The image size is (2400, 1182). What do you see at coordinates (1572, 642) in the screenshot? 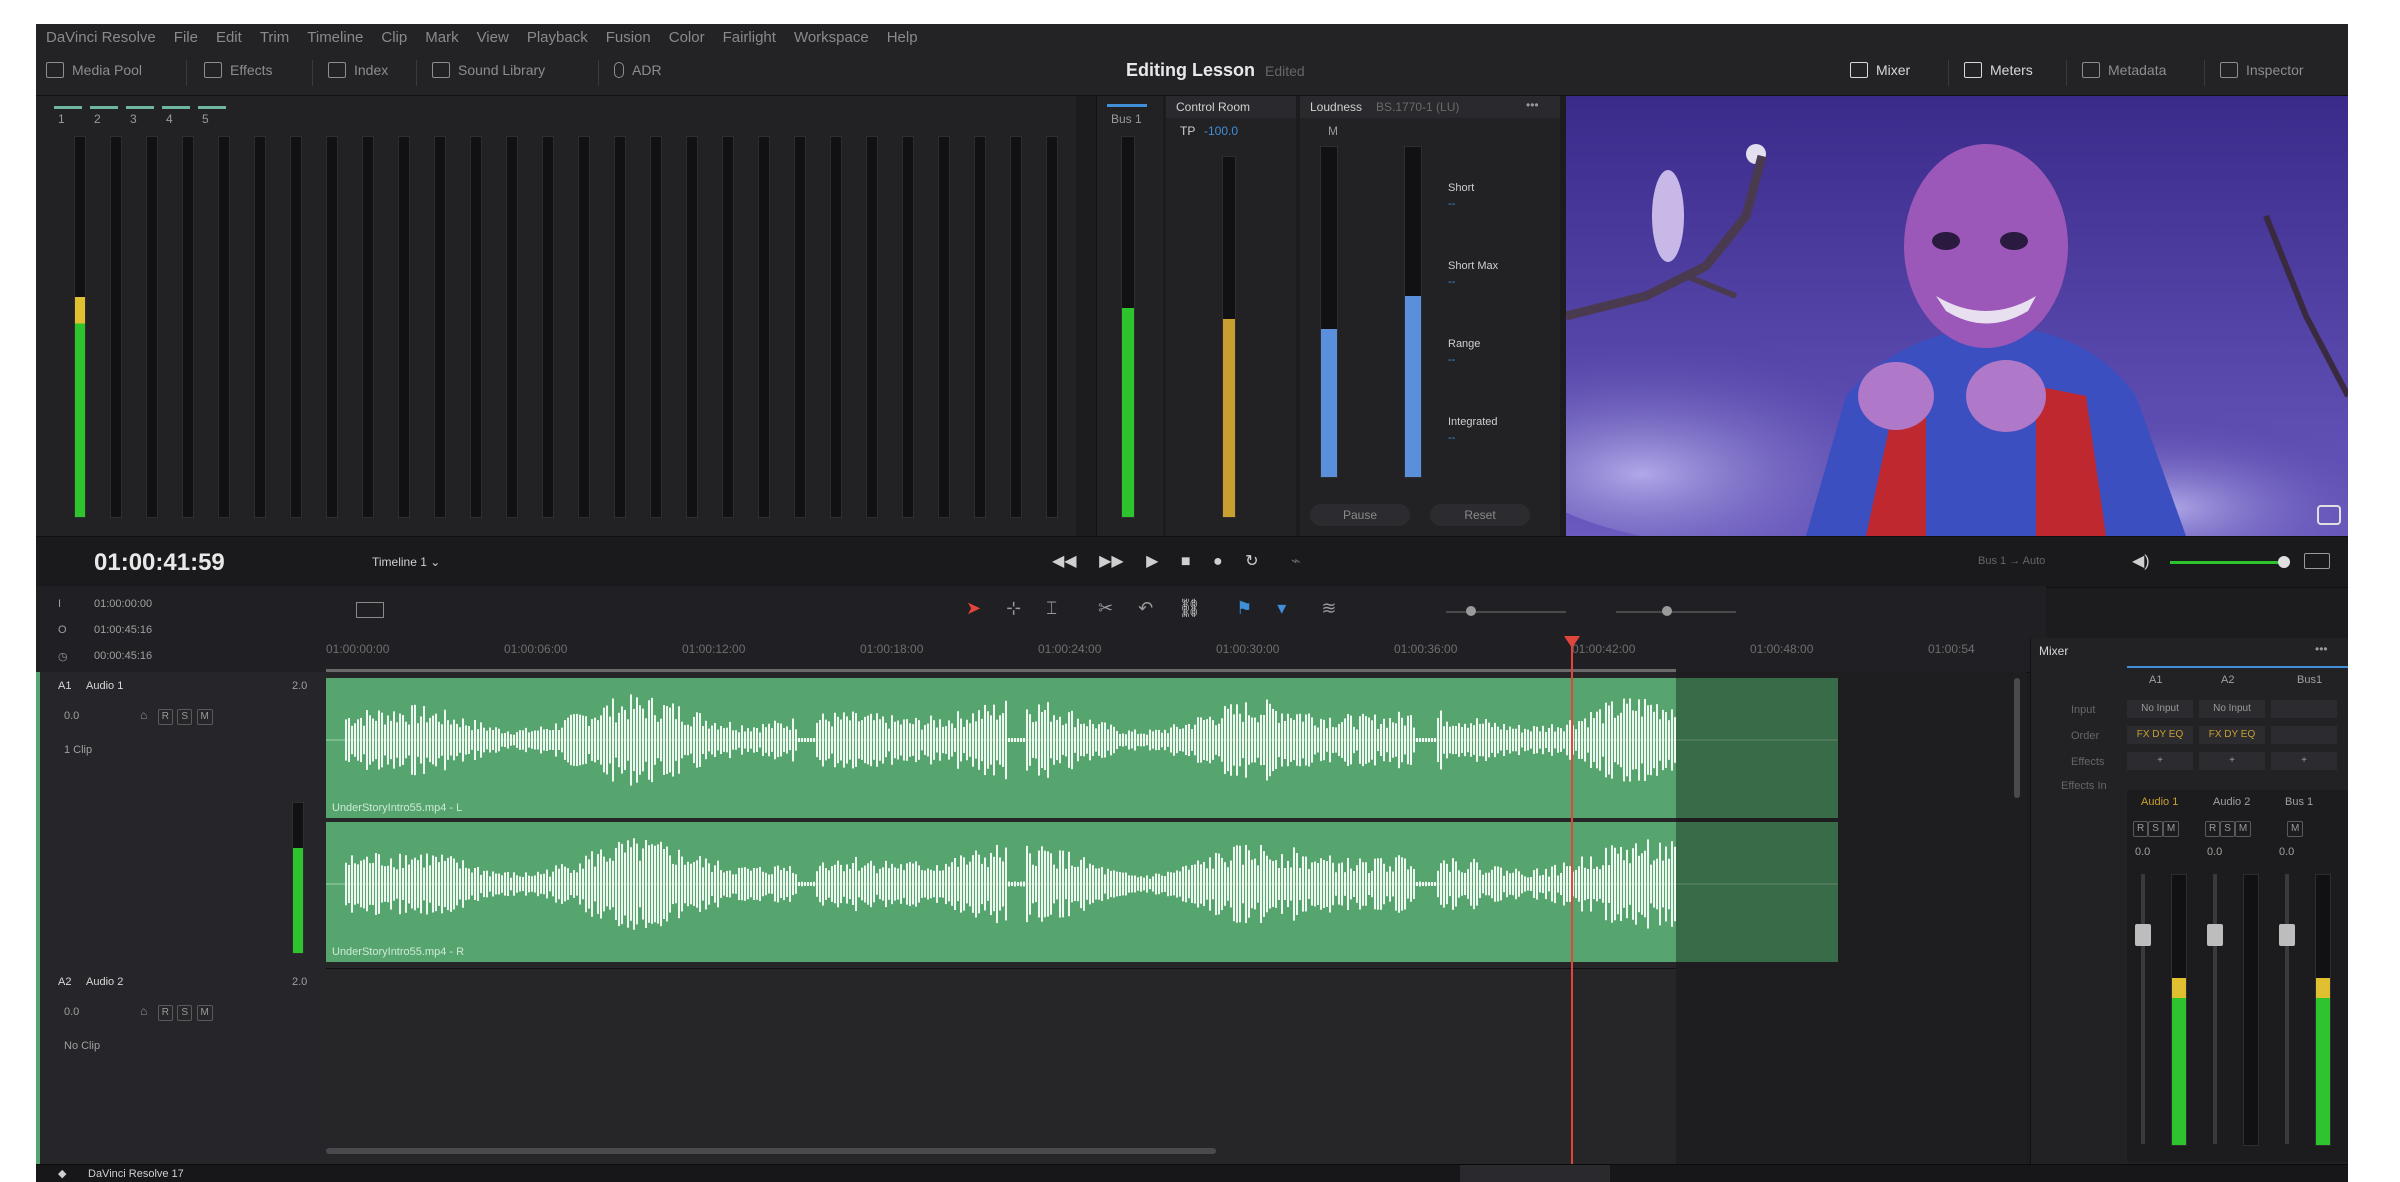
I see `playhead-handle` at bounding box center [1572, 642].